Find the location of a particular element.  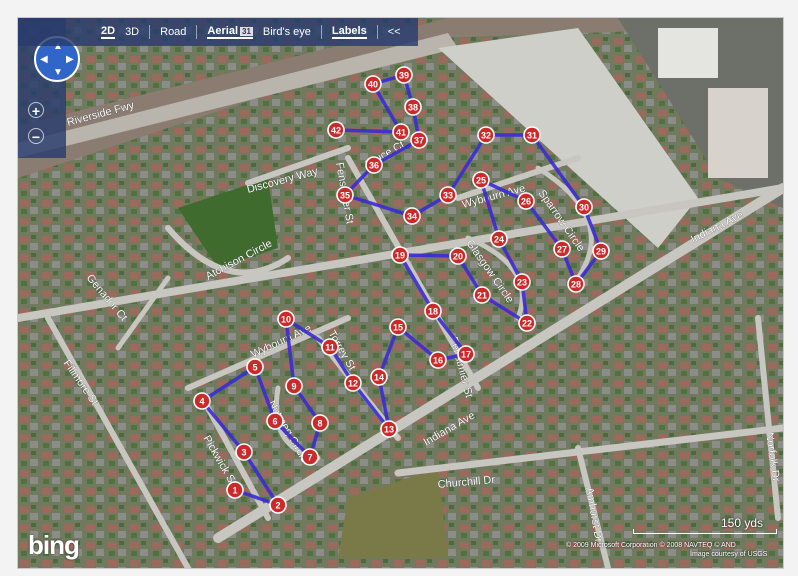

route-stop-marker: 3 is located at coordinates (244, 452).